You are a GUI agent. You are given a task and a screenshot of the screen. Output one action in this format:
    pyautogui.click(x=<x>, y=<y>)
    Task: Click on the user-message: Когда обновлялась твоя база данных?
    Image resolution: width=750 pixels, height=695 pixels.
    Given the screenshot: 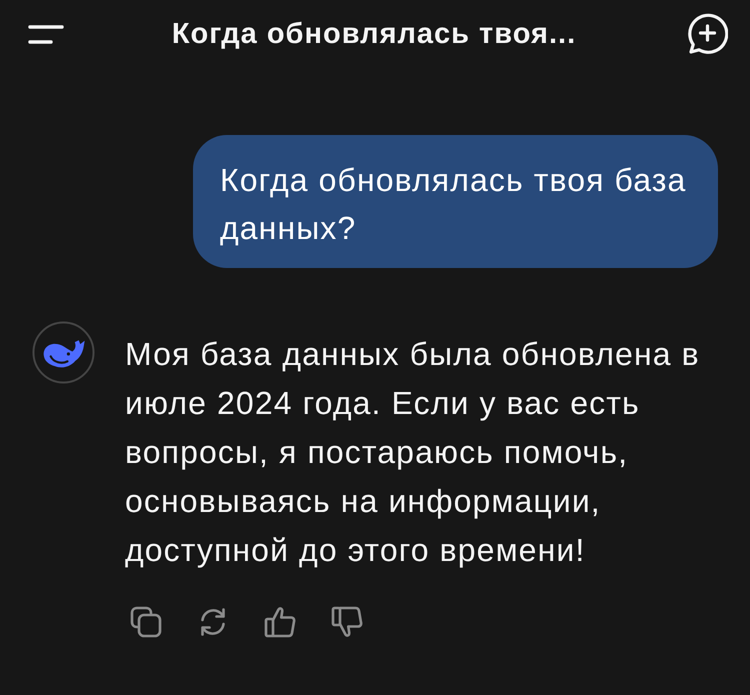 What is the action you would take?
    pyautogui.click(x=455, y=201)
    